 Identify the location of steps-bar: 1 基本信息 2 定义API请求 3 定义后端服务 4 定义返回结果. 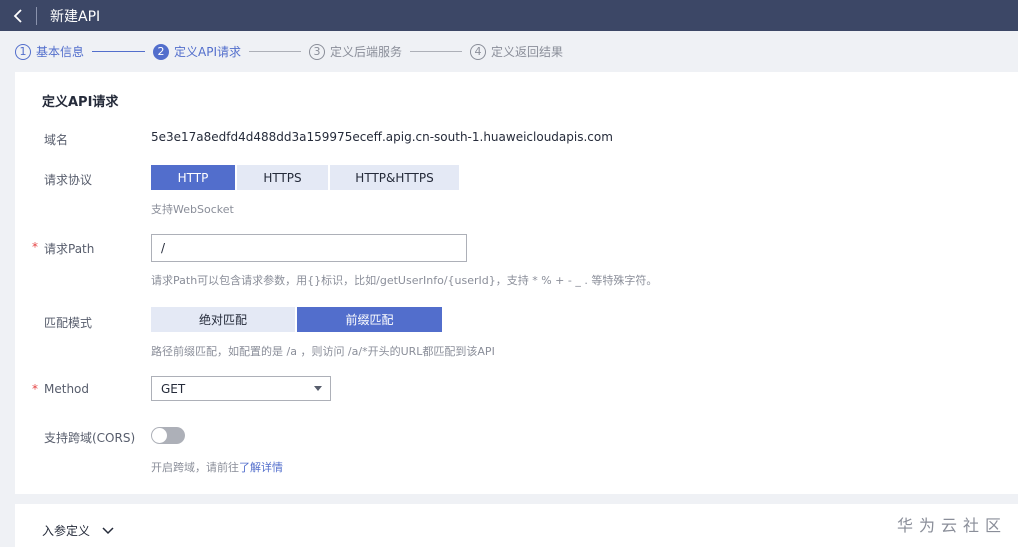
(509, 51).